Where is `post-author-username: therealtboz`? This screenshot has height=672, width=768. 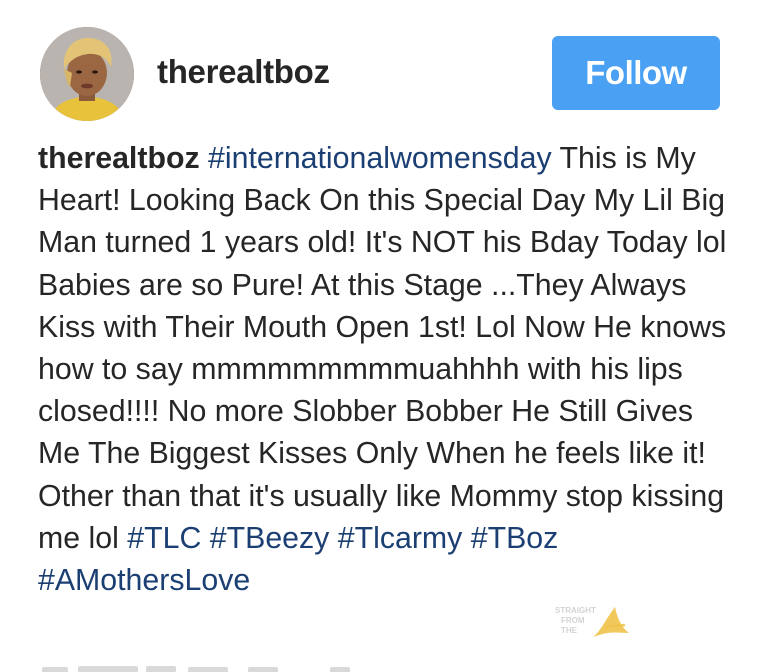 post-author-username: therealtboz is located at coordinates (243, 72).